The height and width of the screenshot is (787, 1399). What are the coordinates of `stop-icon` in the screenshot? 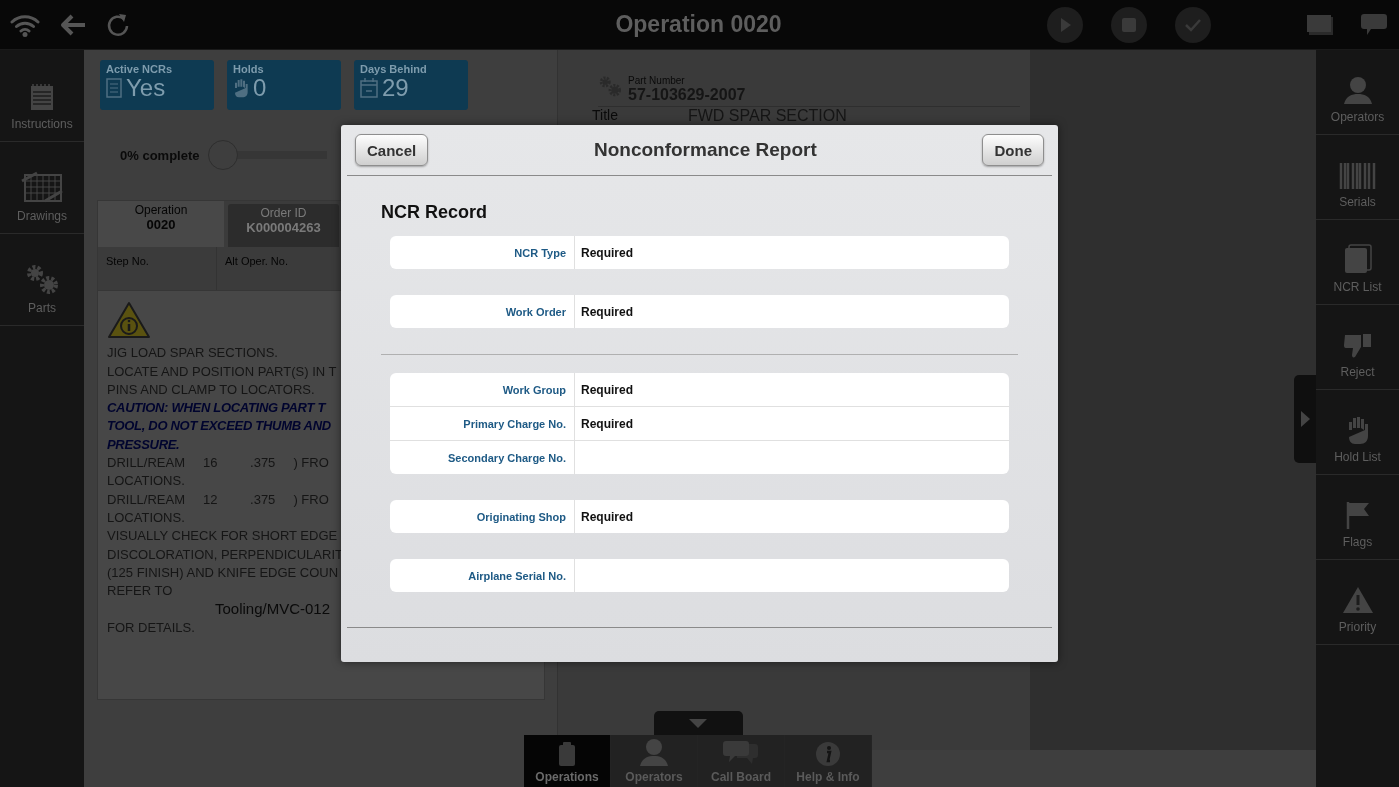 It's located at (1129, 24).